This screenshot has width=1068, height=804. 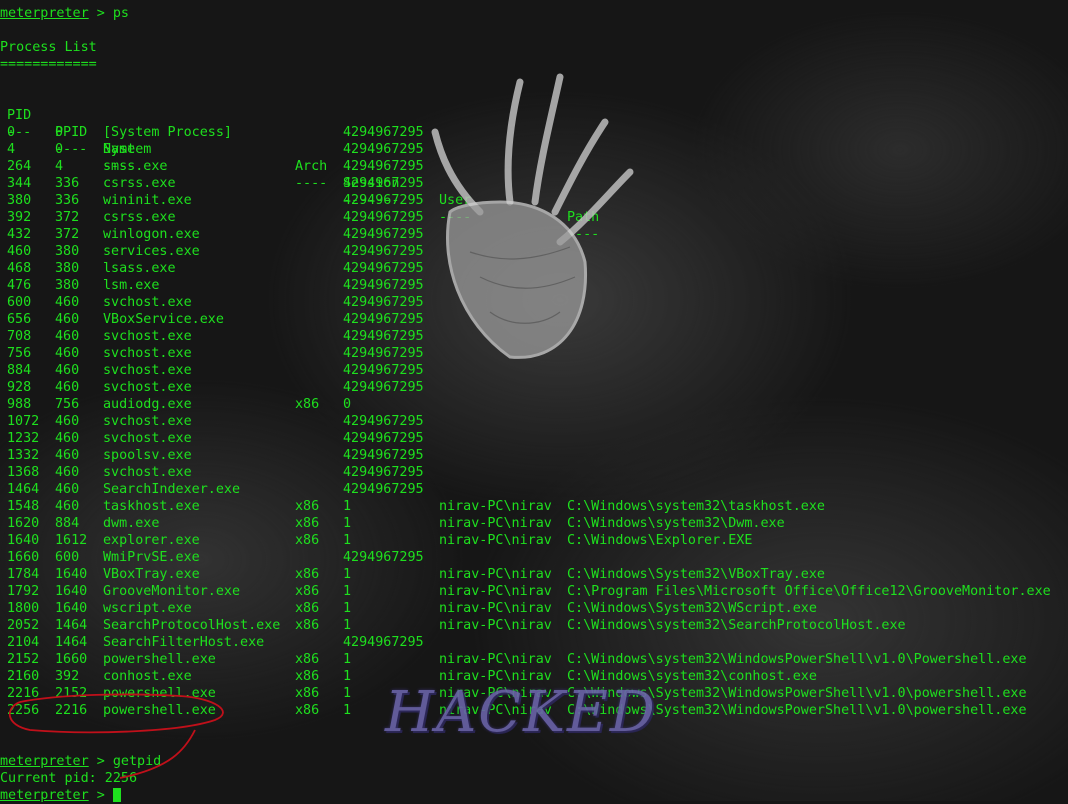 What do you see at coordinates (60, 795) in the screenshot?
I see `prompt-line-current: meterpreter >` at bounding box center [60, 795].